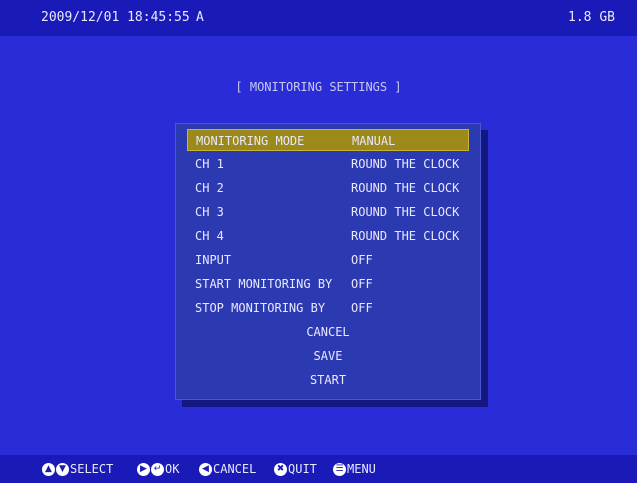 This screenshot has width=637, height=483. What do you see at coordinates (48, 469) in the screenshot?
I see `up-arrow-icon: ▲` at bounding box center [48, 469].